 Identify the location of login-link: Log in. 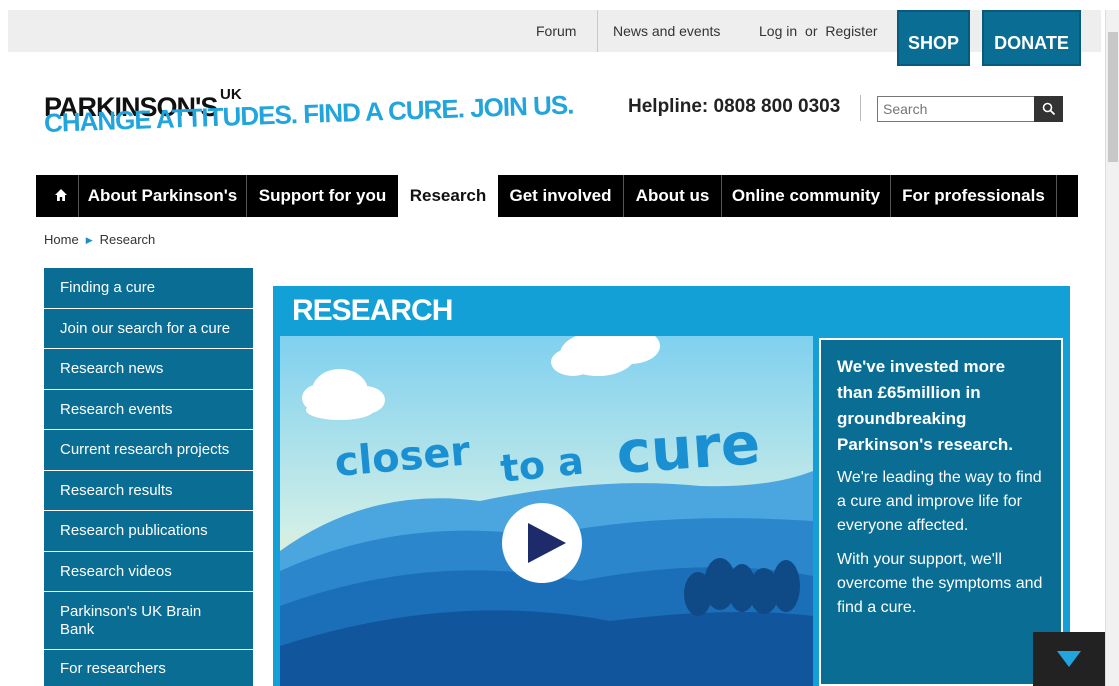
(778, 31).